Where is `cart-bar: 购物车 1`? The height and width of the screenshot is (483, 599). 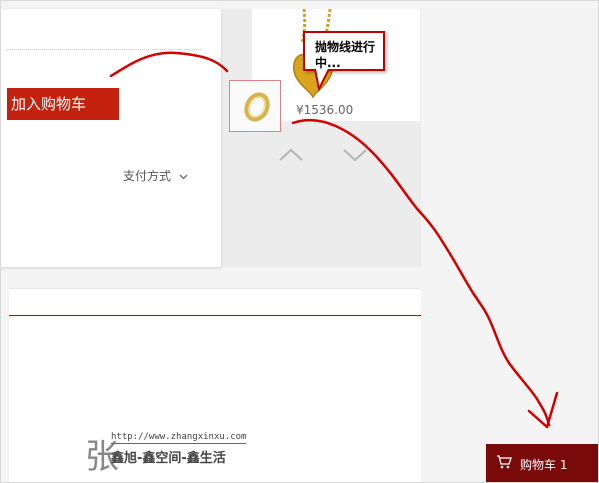
cart-bar: 购物车 1 is located at coordinates (542, 463).